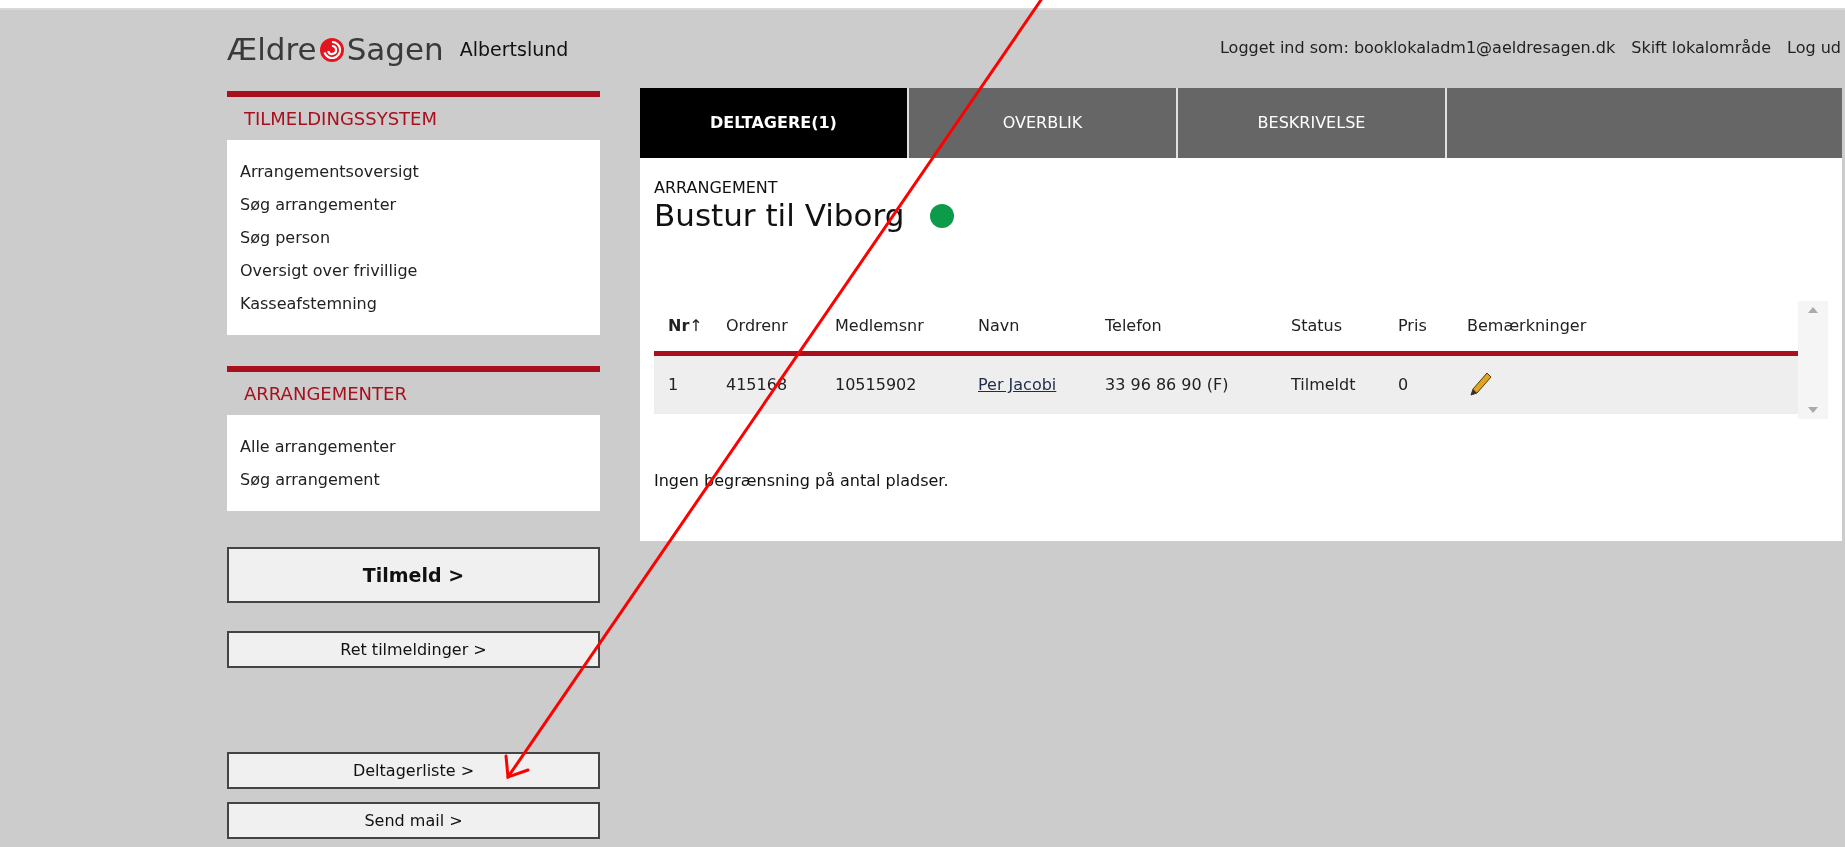 This screenshot has height=847, width=1845. What do you see at coordinates (1167, 384) in the screenshot?
I see `table-cell: 33 96 86 90 (F)` at bounding box center [1167, 384].